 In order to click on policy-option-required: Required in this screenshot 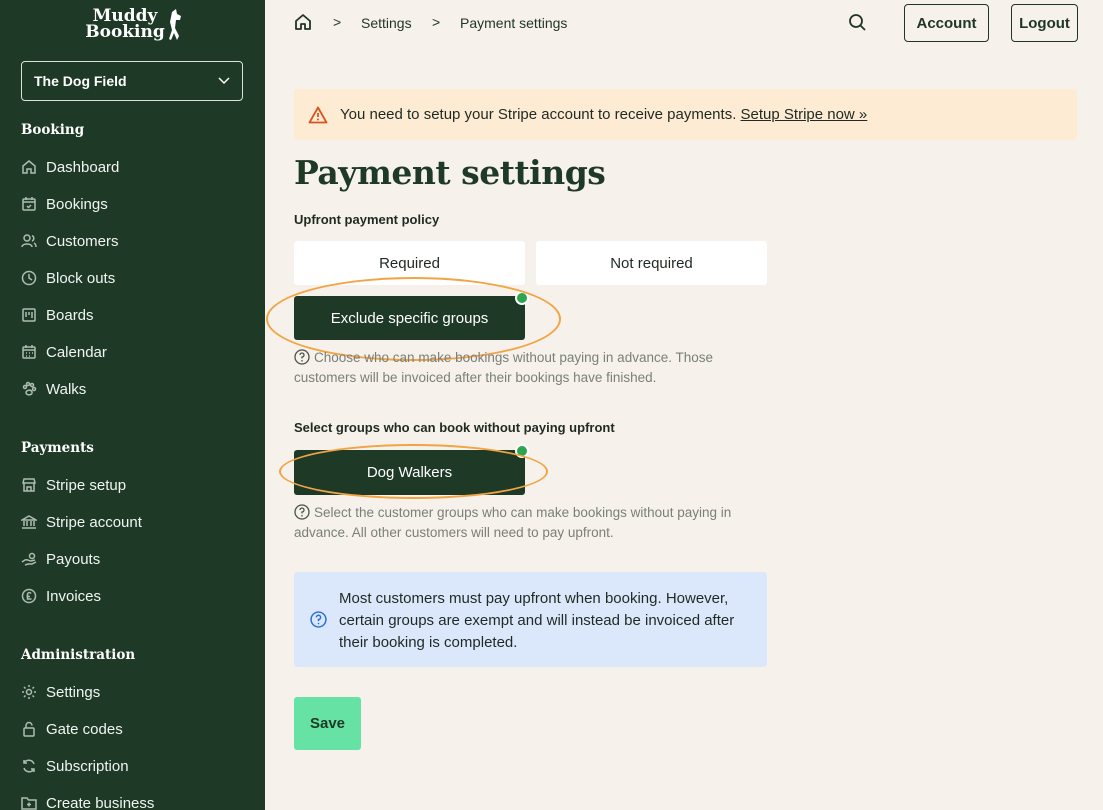, I will do `click(409, 263)`.